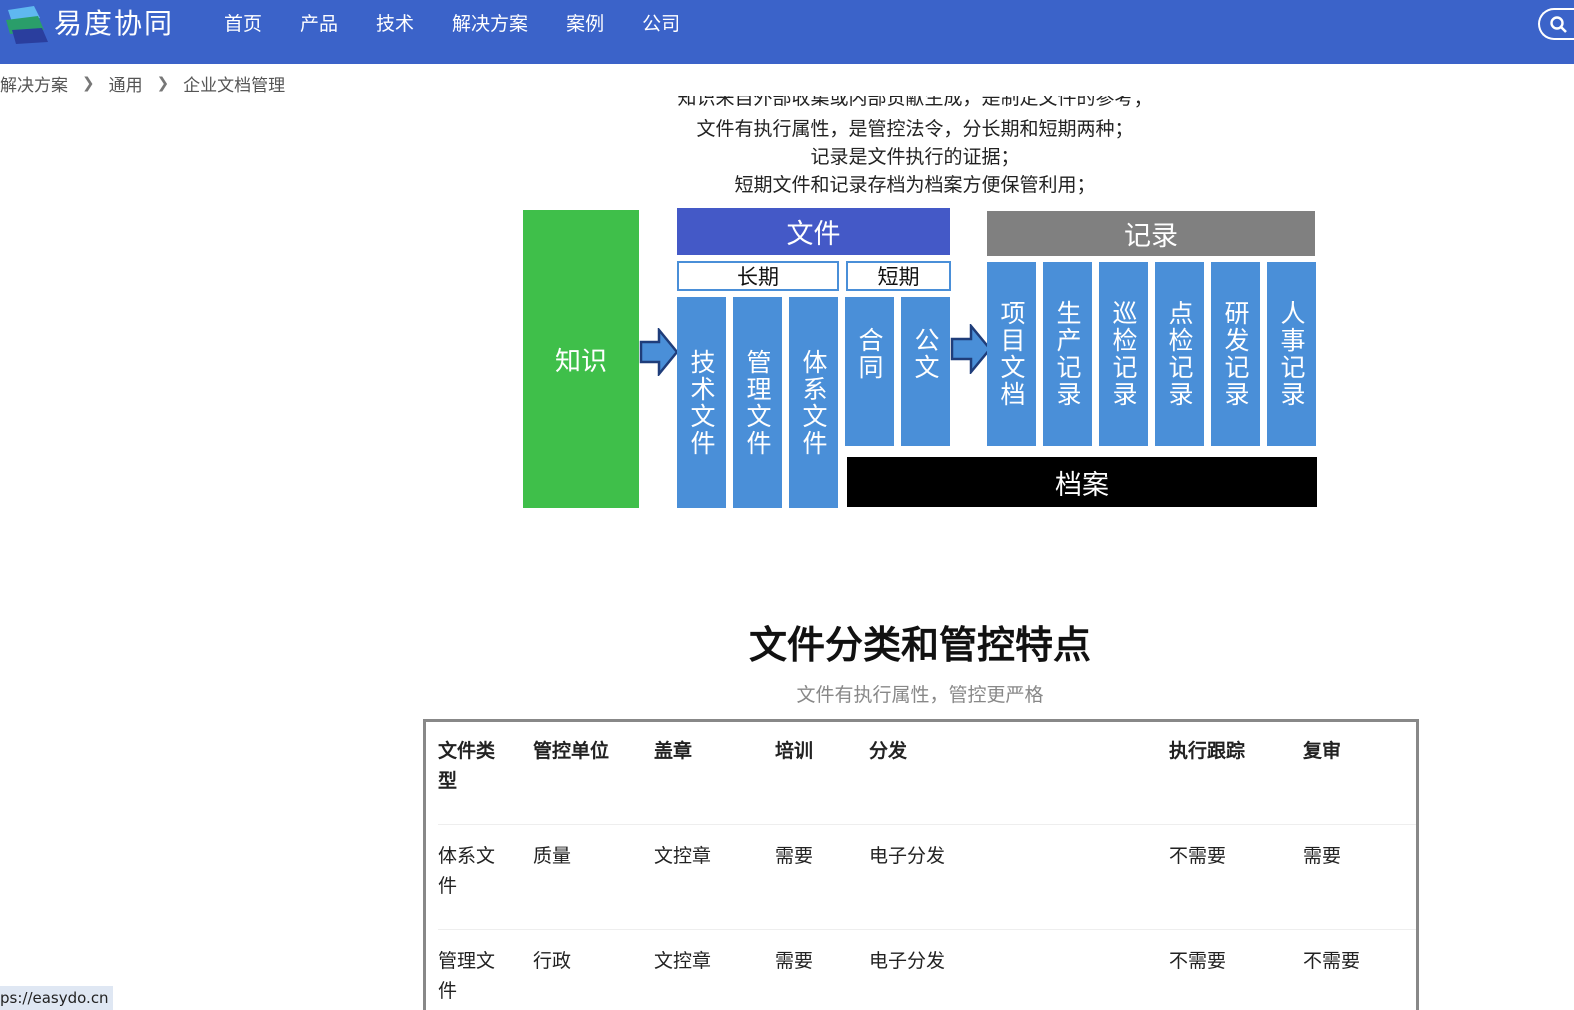  What do you see at coordinates (27, 25) in the screenshot?
I see `easydo-logo-icon` at bounding box center [27, 25].